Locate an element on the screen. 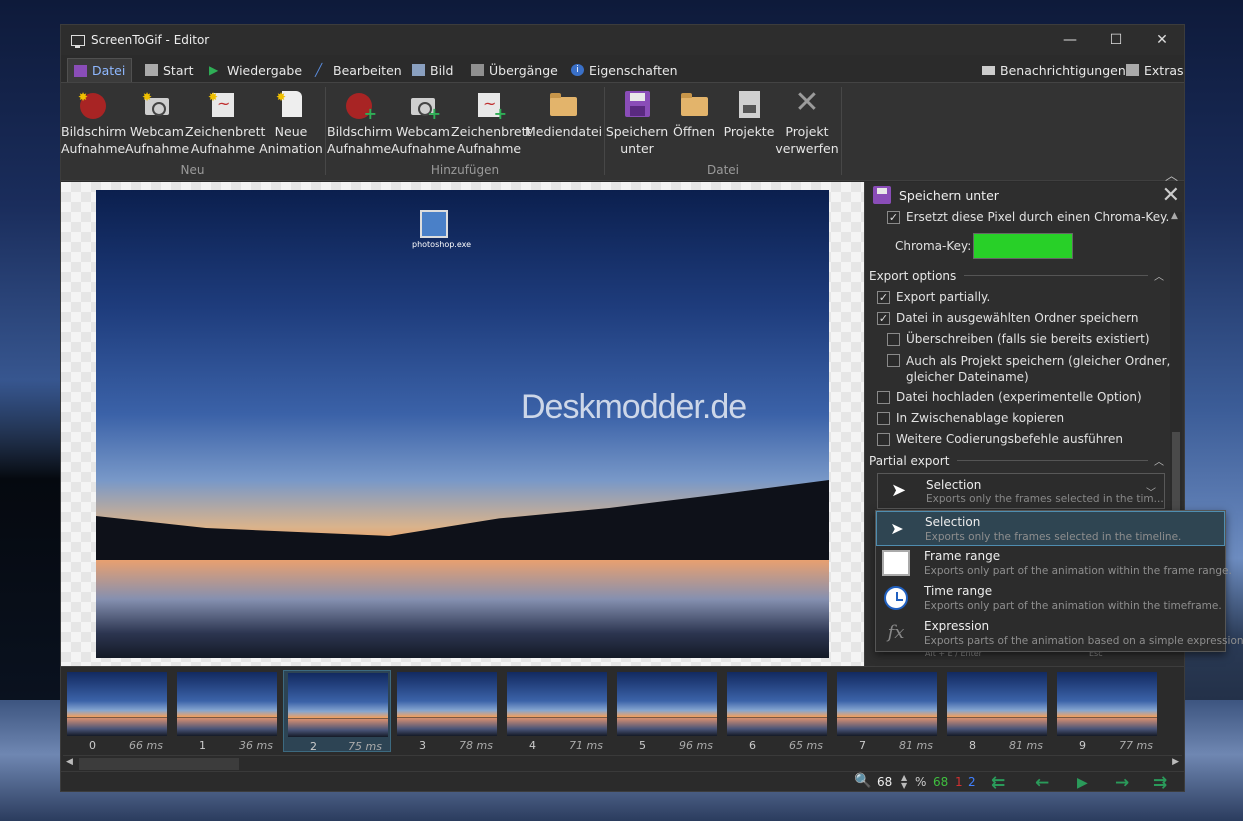 The image size is (1243, 821). close-button: ✕ is located at coordinates (1161, 40).